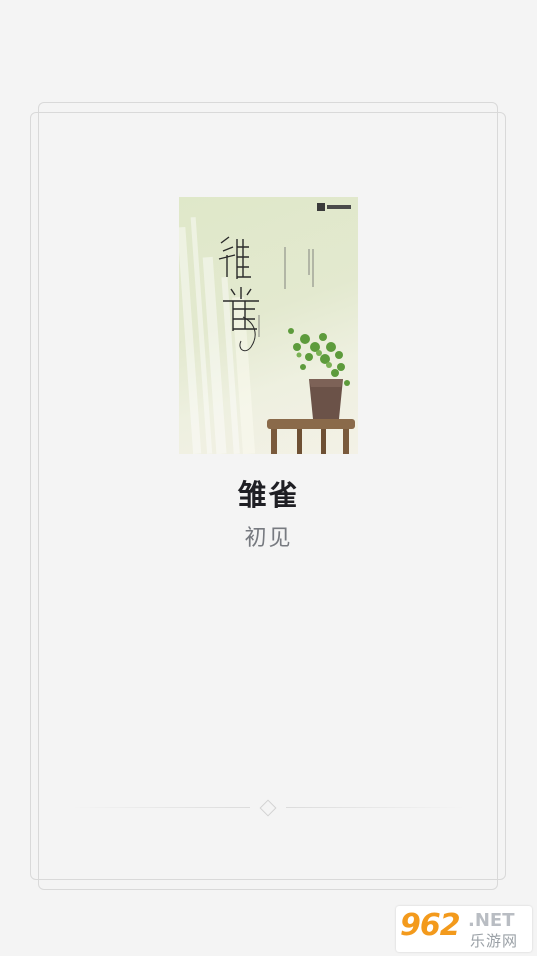 The width and height of the screenshot is (537, 956). I want to click on ornamental-divider, so click(268, 808).